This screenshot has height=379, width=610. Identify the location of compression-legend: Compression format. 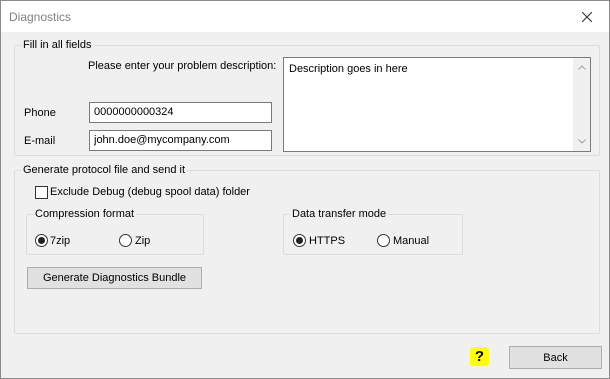
(85, 214).